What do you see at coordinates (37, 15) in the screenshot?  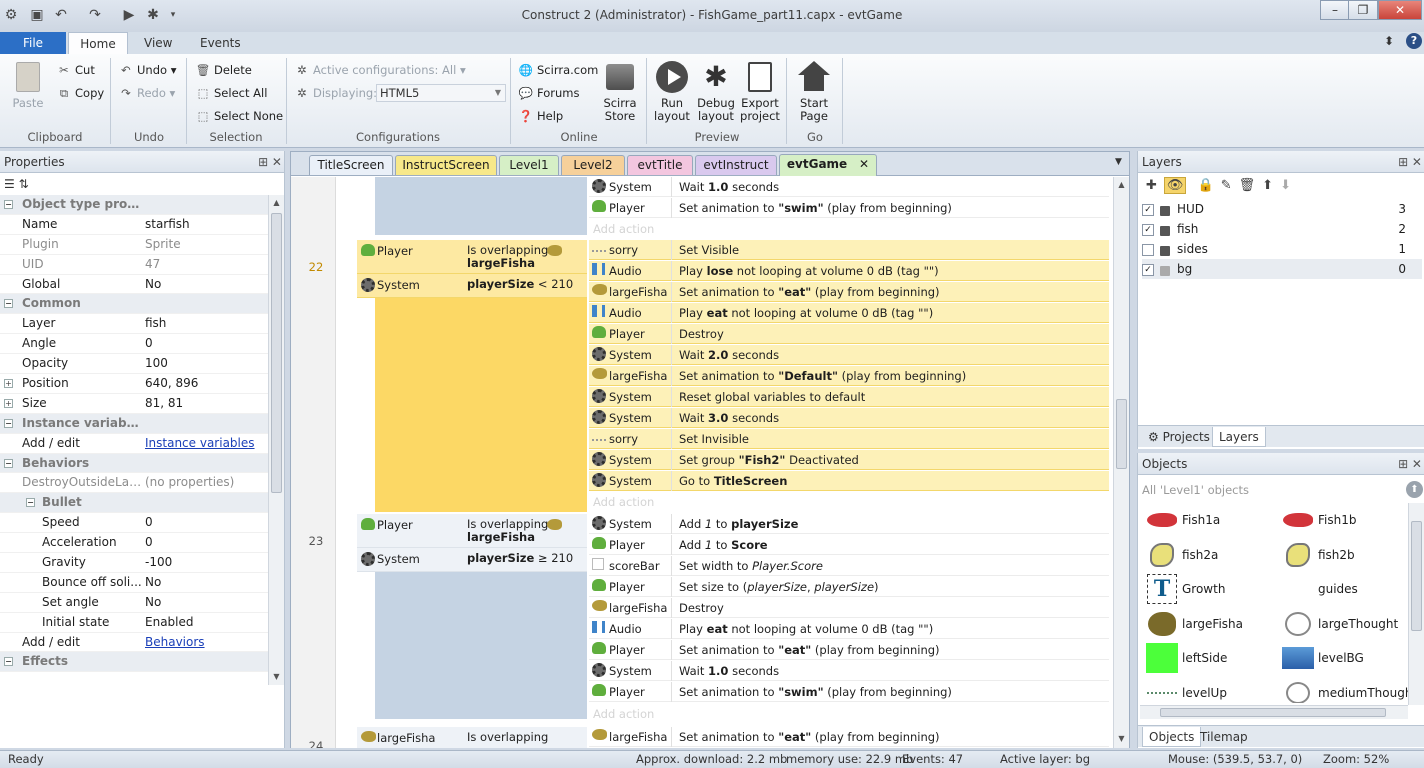 I see `save-icon: ▣` at bounding box center [37, 15].